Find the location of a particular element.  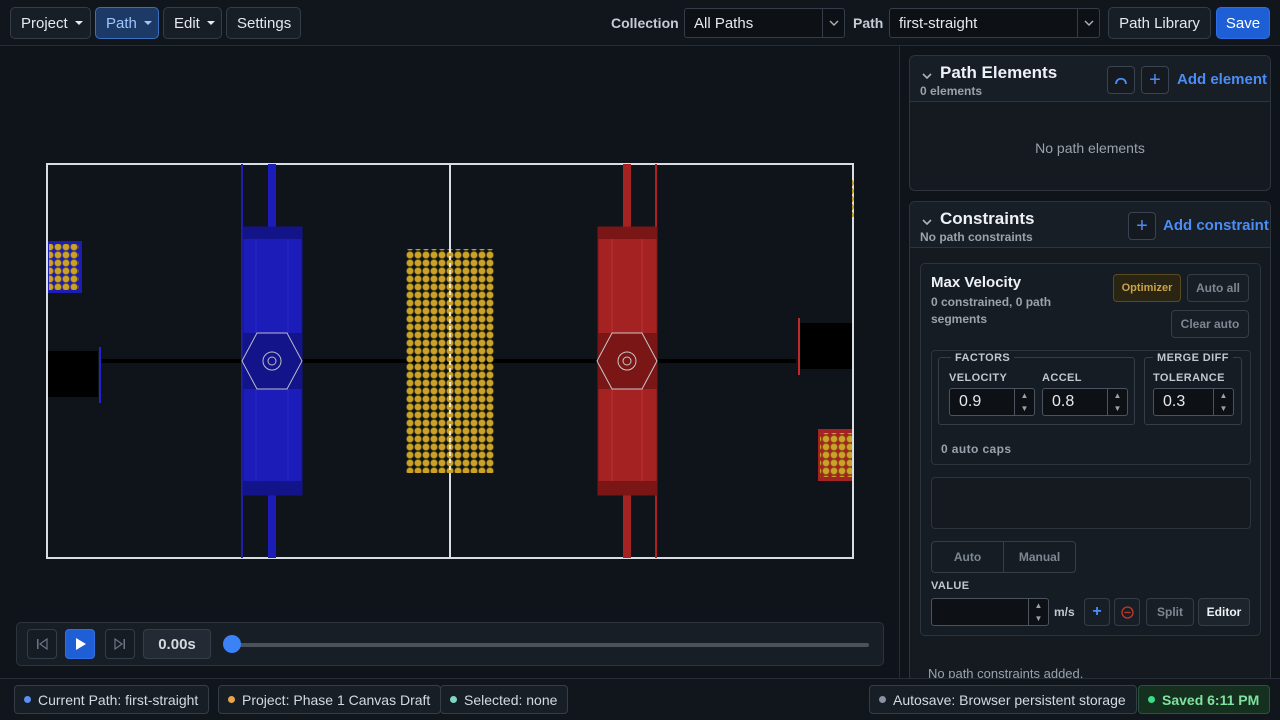

velocity-stepper: ▲ ▼ is located at coordinates (1024, 402).